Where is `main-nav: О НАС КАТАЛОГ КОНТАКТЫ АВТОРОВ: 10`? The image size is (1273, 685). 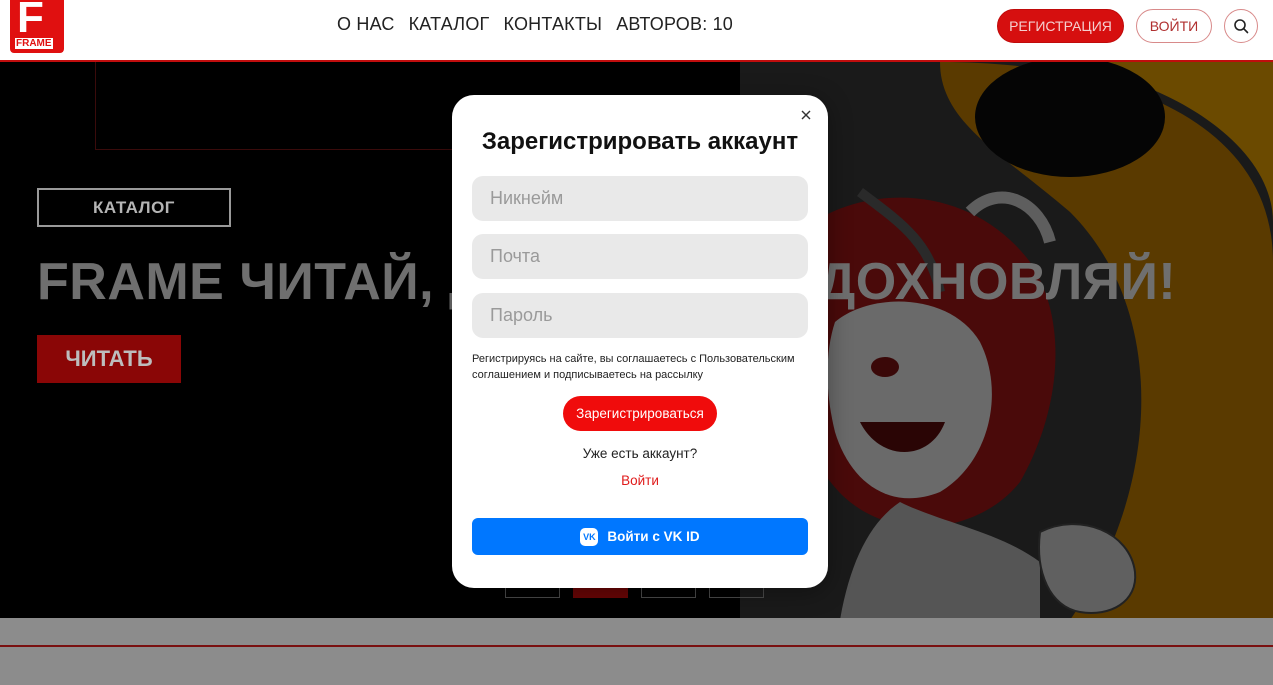 main-nav: О НАС КАТАЛОГ КОНТАКТЫ АВТОРОВ: 10 is located at coordinates (535, 24).